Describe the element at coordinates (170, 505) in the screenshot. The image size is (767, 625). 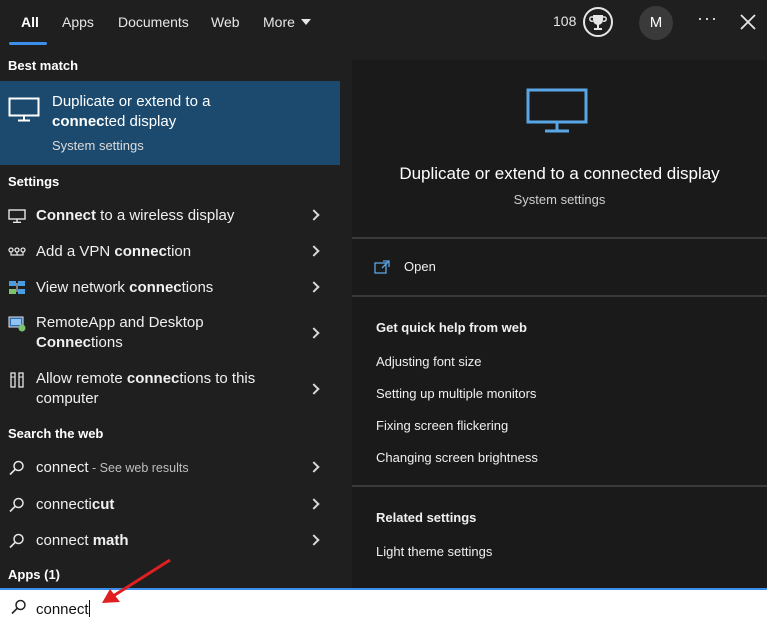
I see `web-result-connecticut: connecticut` at that location.